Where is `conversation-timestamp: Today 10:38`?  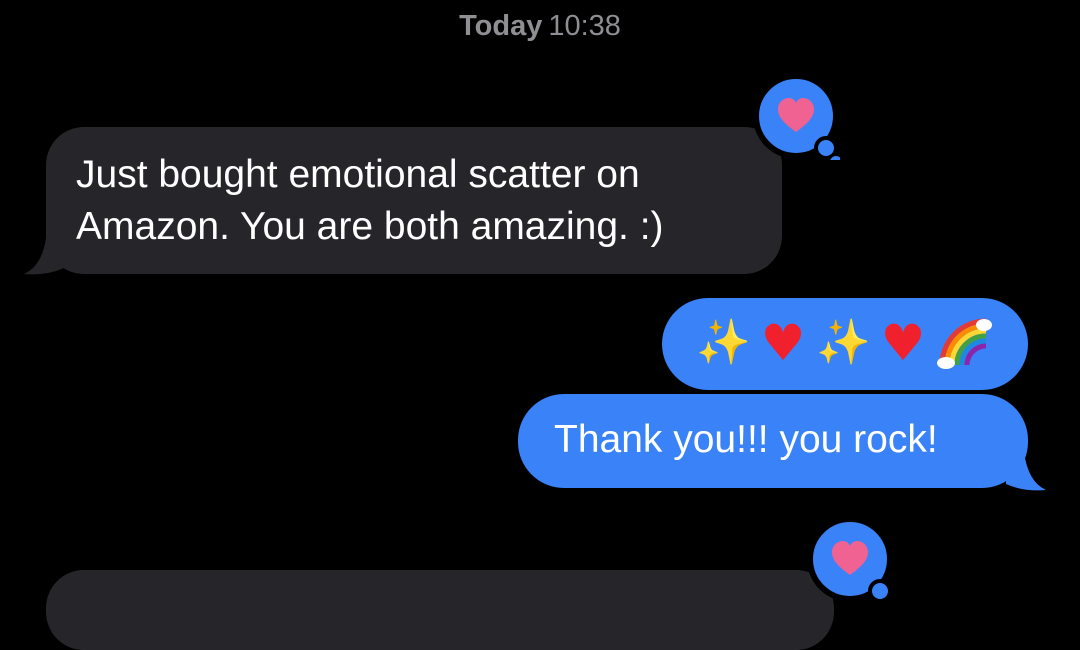 conversation-timestamp: Today 10:38 is located at coordinates (540, 26).